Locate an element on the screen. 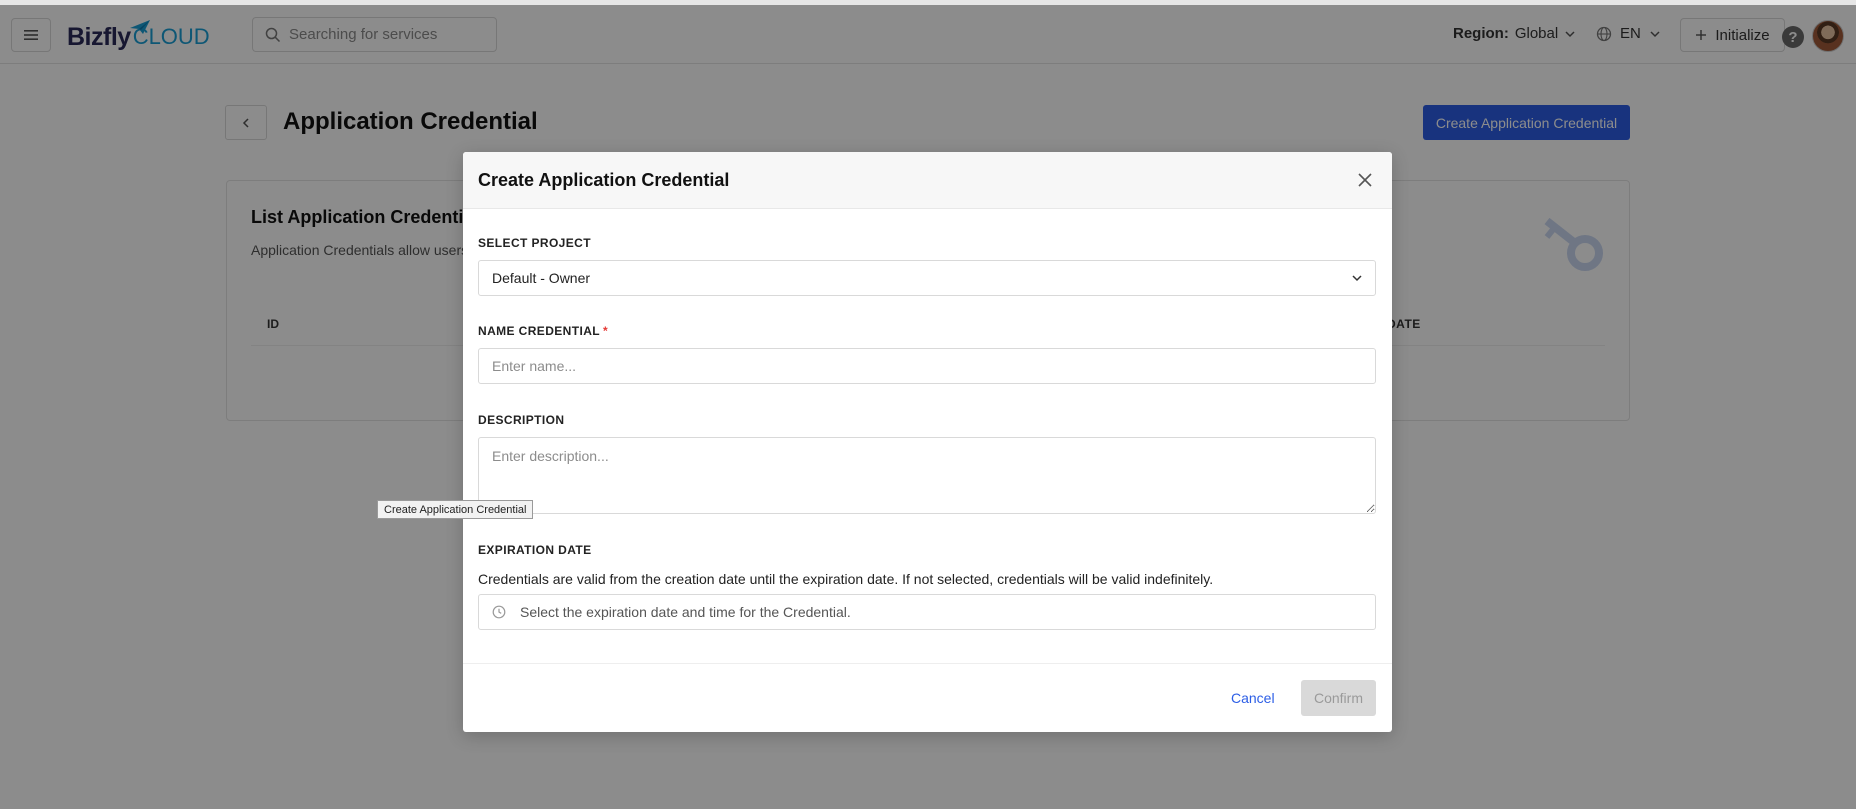  required-asterisk: * is located at coordinates (606, 331).